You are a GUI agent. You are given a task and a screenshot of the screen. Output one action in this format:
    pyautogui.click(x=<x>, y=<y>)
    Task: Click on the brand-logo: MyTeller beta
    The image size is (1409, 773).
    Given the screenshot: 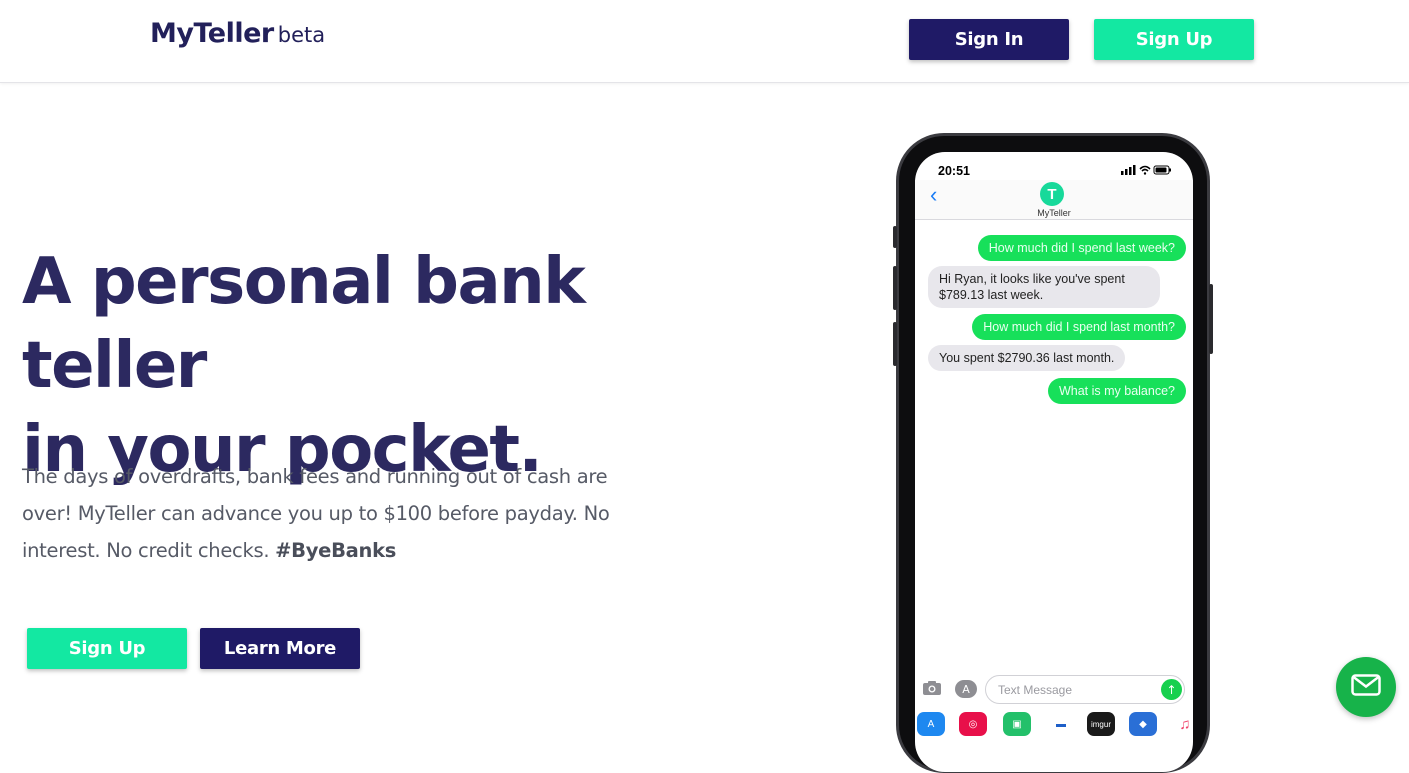 What is the action you would take?
    pyautogui.click(x=237, y=33)
    